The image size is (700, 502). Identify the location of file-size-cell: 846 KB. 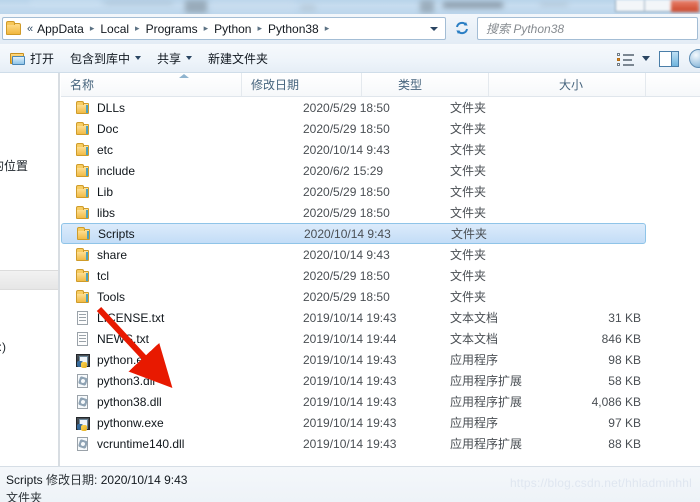
(621, 338).